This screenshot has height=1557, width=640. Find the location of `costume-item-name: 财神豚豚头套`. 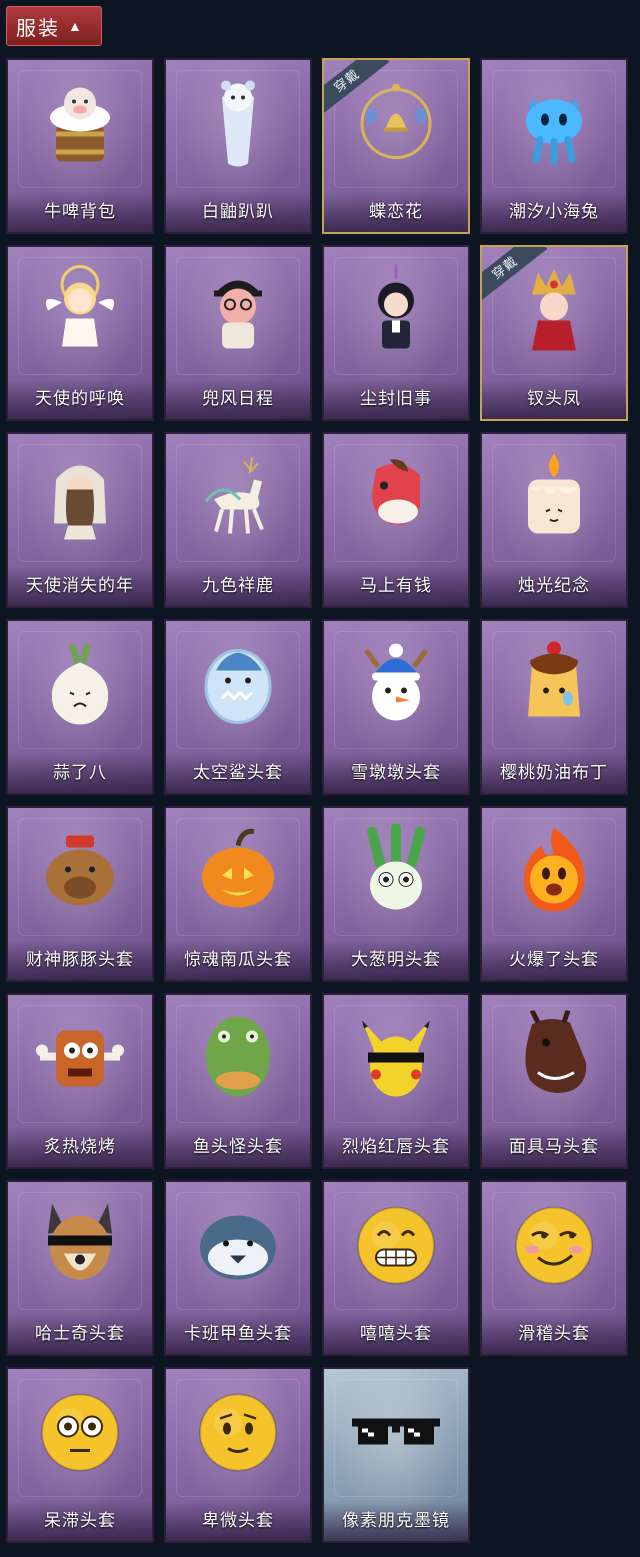

costume-item-name: 财神豚豚头套 is located at coordinates (80, 960).